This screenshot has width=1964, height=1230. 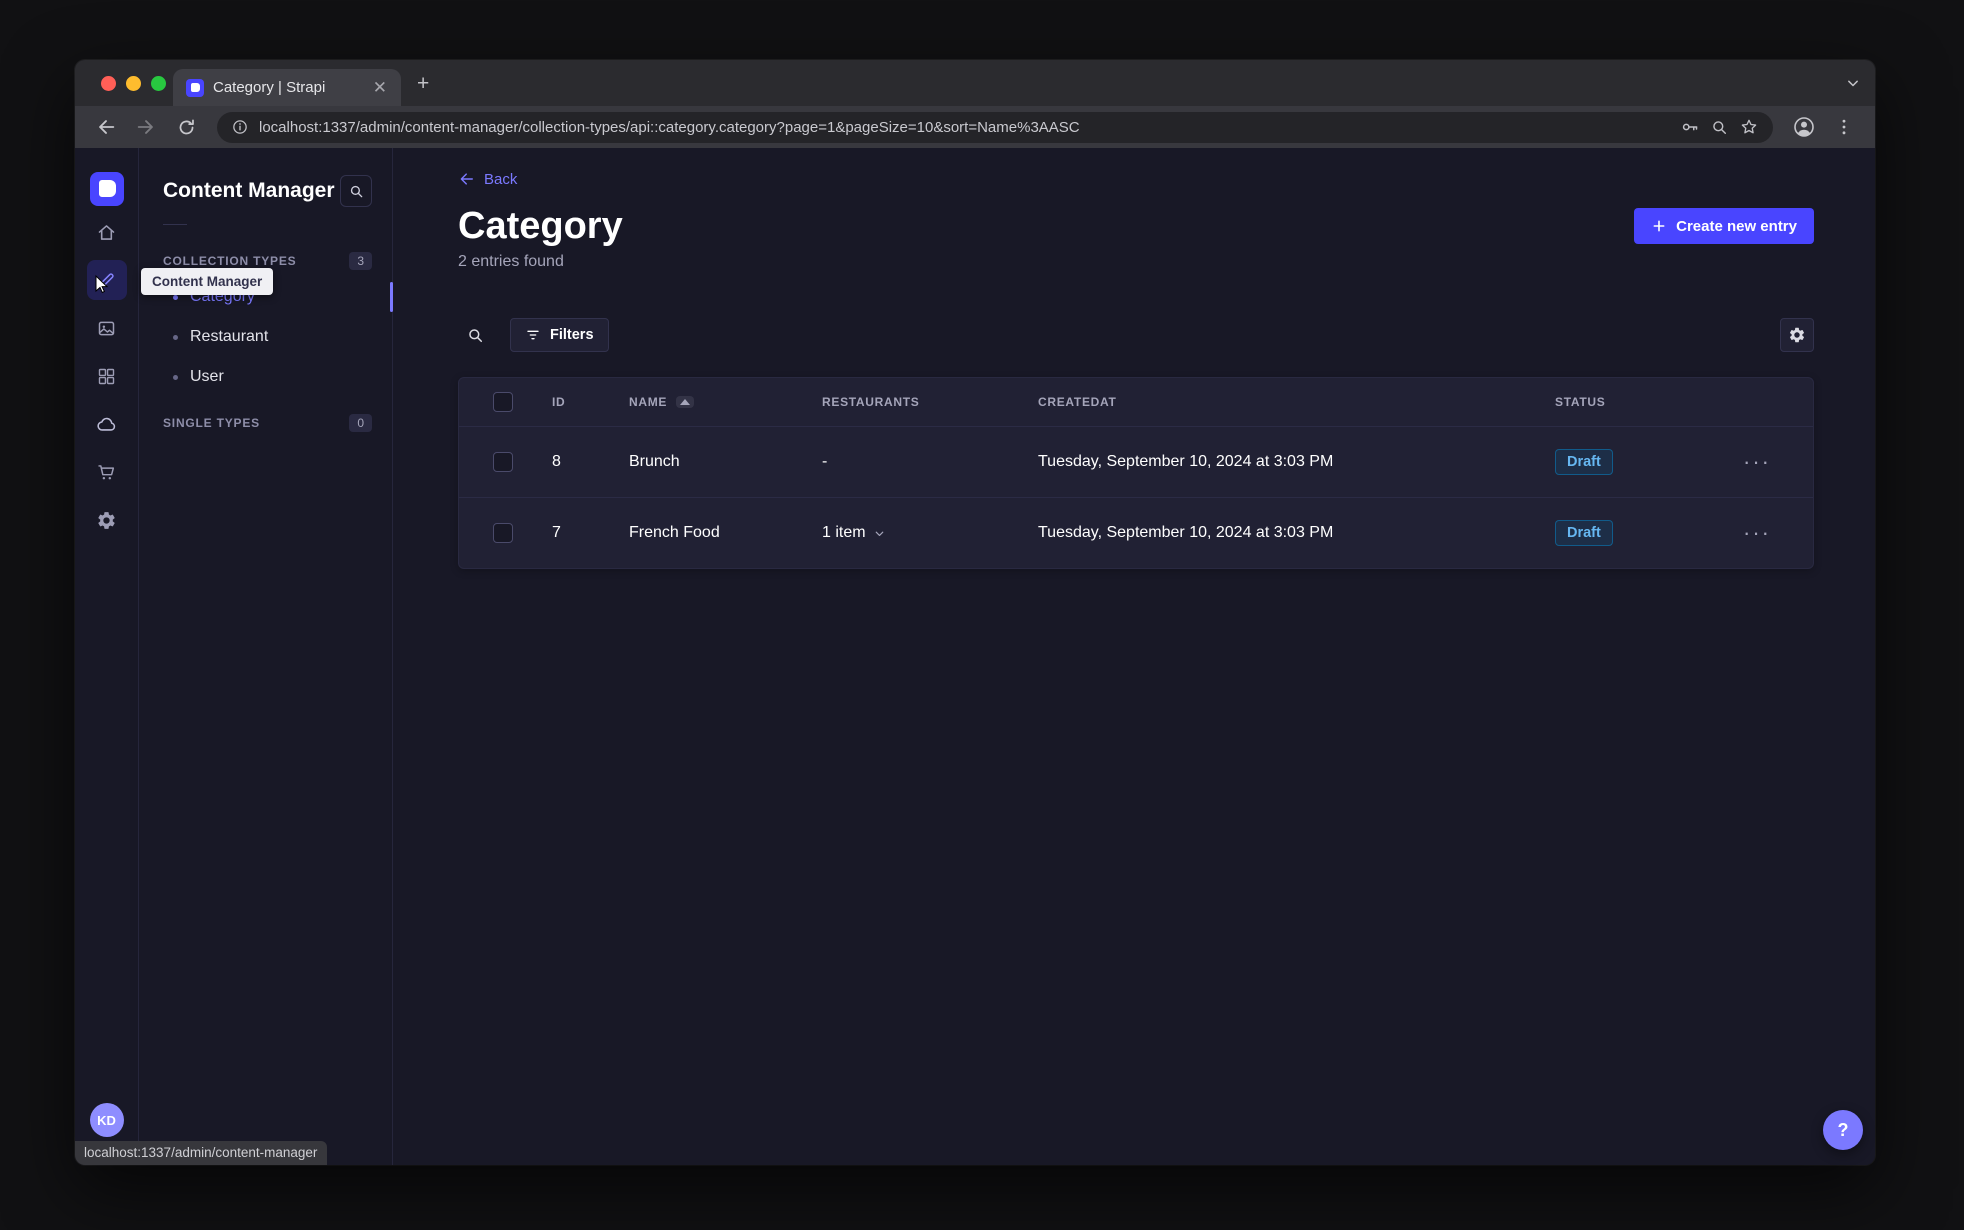 I want to click on column-header-createdat: CREATEDAT, so click(x=1077, y=402).